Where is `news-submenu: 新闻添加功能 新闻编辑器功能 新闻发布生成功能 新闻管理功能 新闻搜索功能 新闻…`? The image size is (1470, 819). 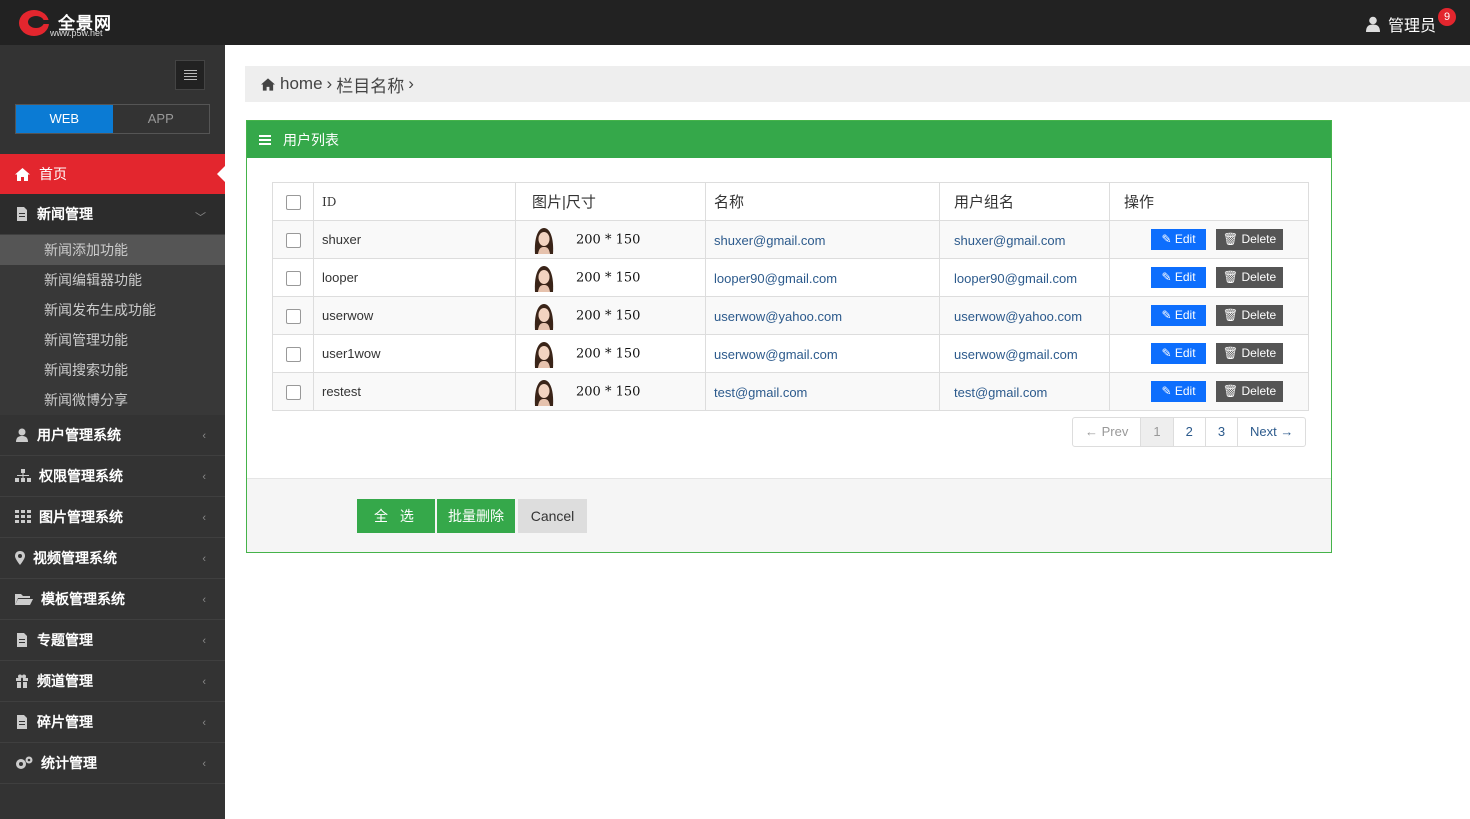 news-submenu: 新闻添加功能 新闻编辑器功能 新闻发布生成功能 新闻管理功能 新闻搜索功能 新闻… is located at coordinates (112, 325).